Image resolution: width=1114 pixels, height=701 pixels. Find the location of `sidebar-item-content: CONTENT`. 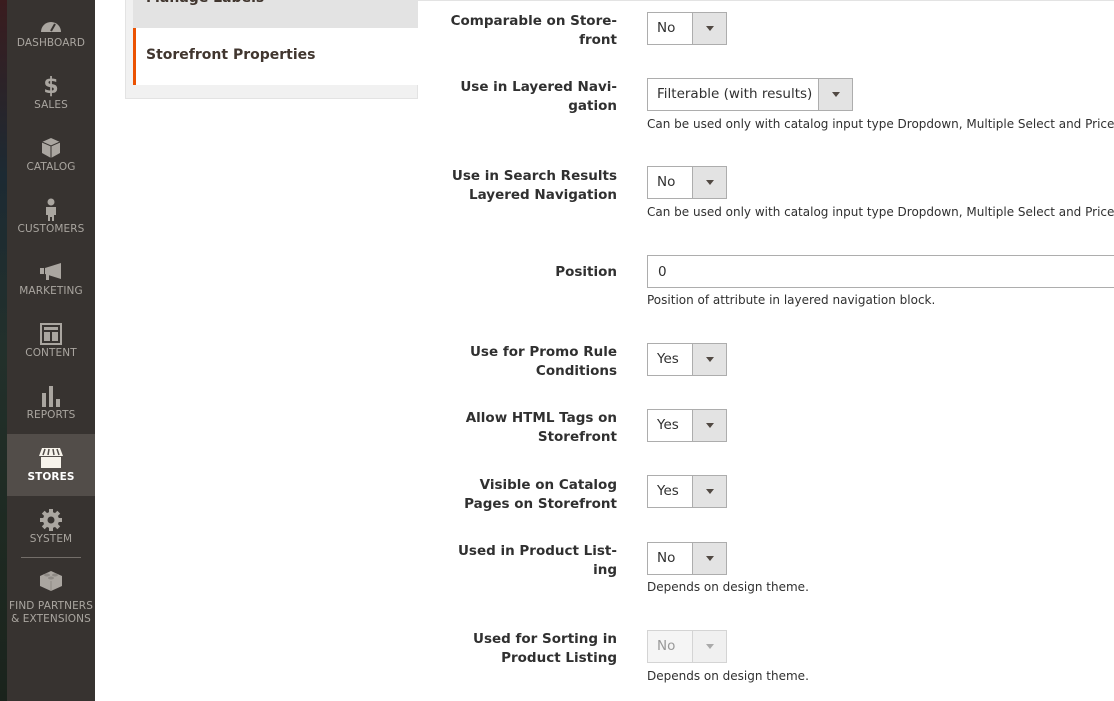

sidebar-item-content: CONTENT is located at coordinates (51, 341).